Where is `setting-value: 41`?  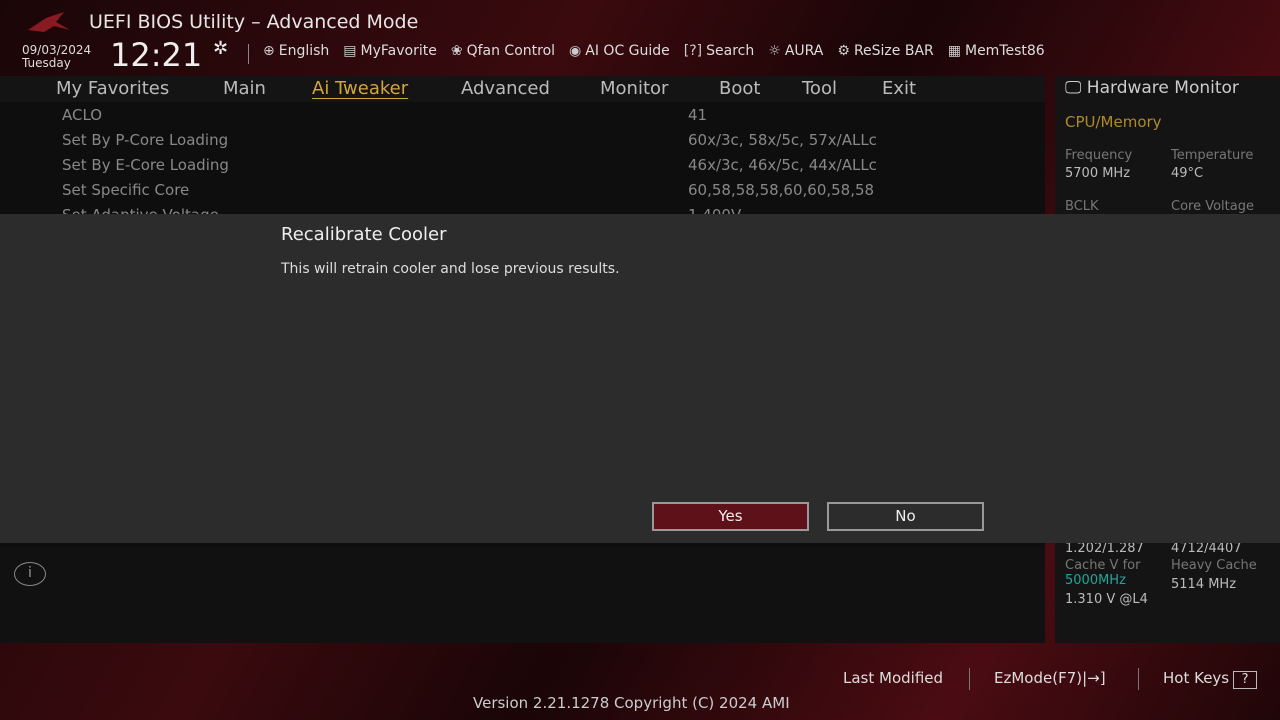 setting-value: 41 is located at coordinates (698, 115).